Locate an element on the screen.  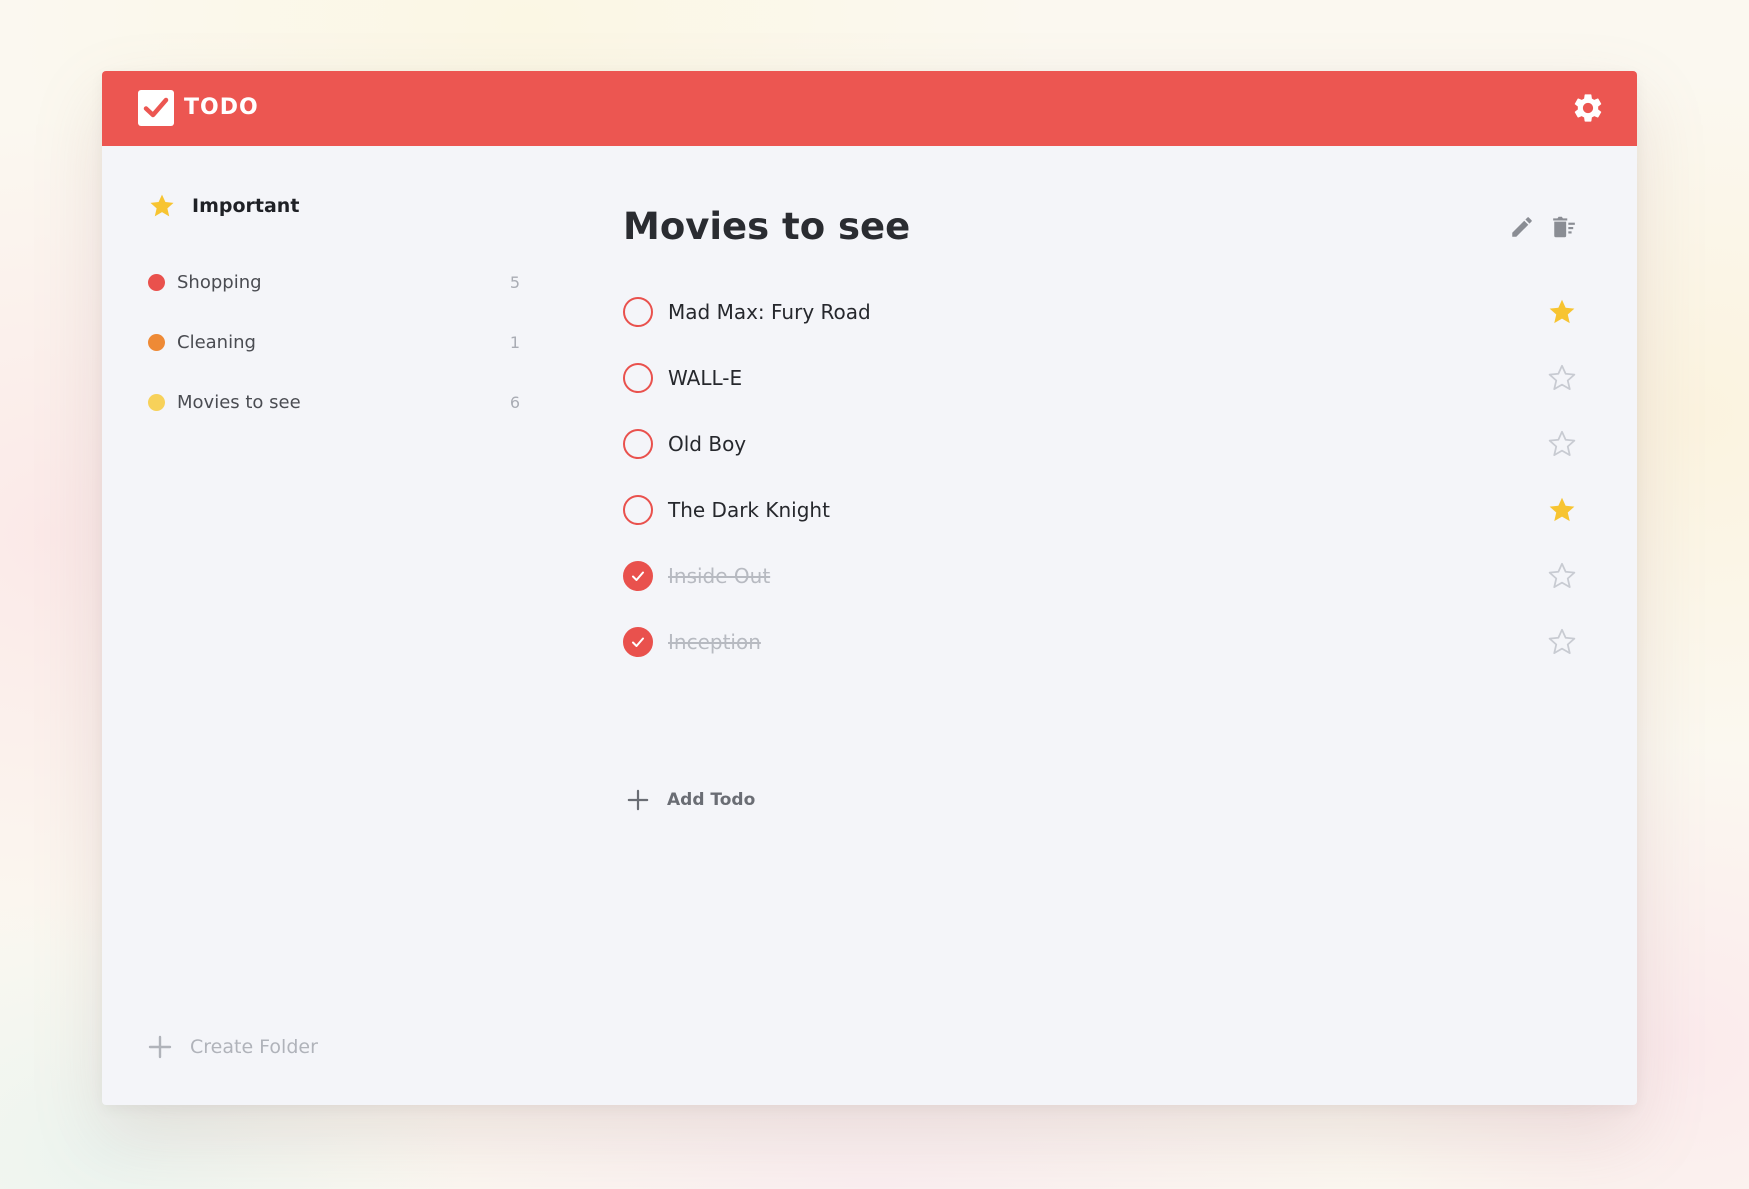
delete-list-button is located at coordinates (1564, 227).